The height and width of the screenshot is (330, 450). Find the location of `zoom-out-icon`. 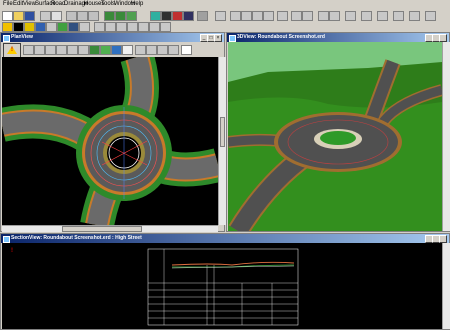

zoom-out-icon is located at coordinates (110, 27).